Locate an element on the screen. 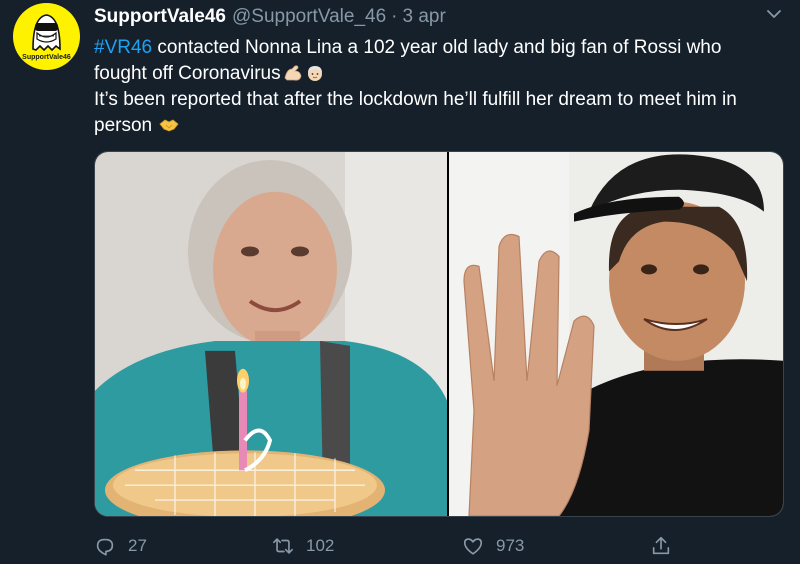  handshake-emoji is located at coordinates (169, 125).